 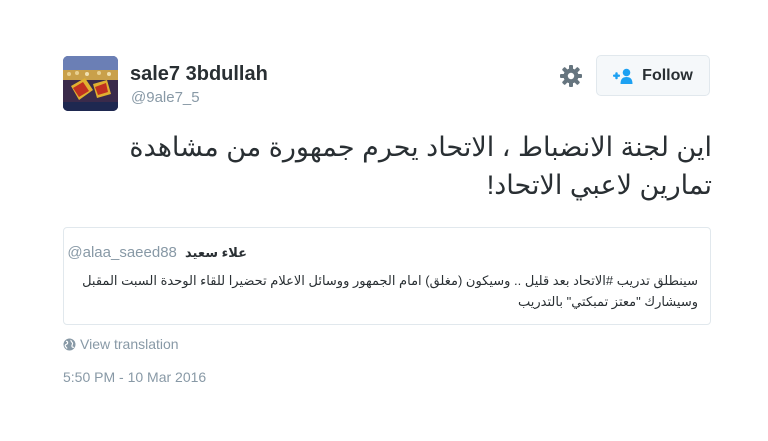 I want to click on timestamp: 5:50 PM - 10 Mar 2016, so click(x=134, y=377).